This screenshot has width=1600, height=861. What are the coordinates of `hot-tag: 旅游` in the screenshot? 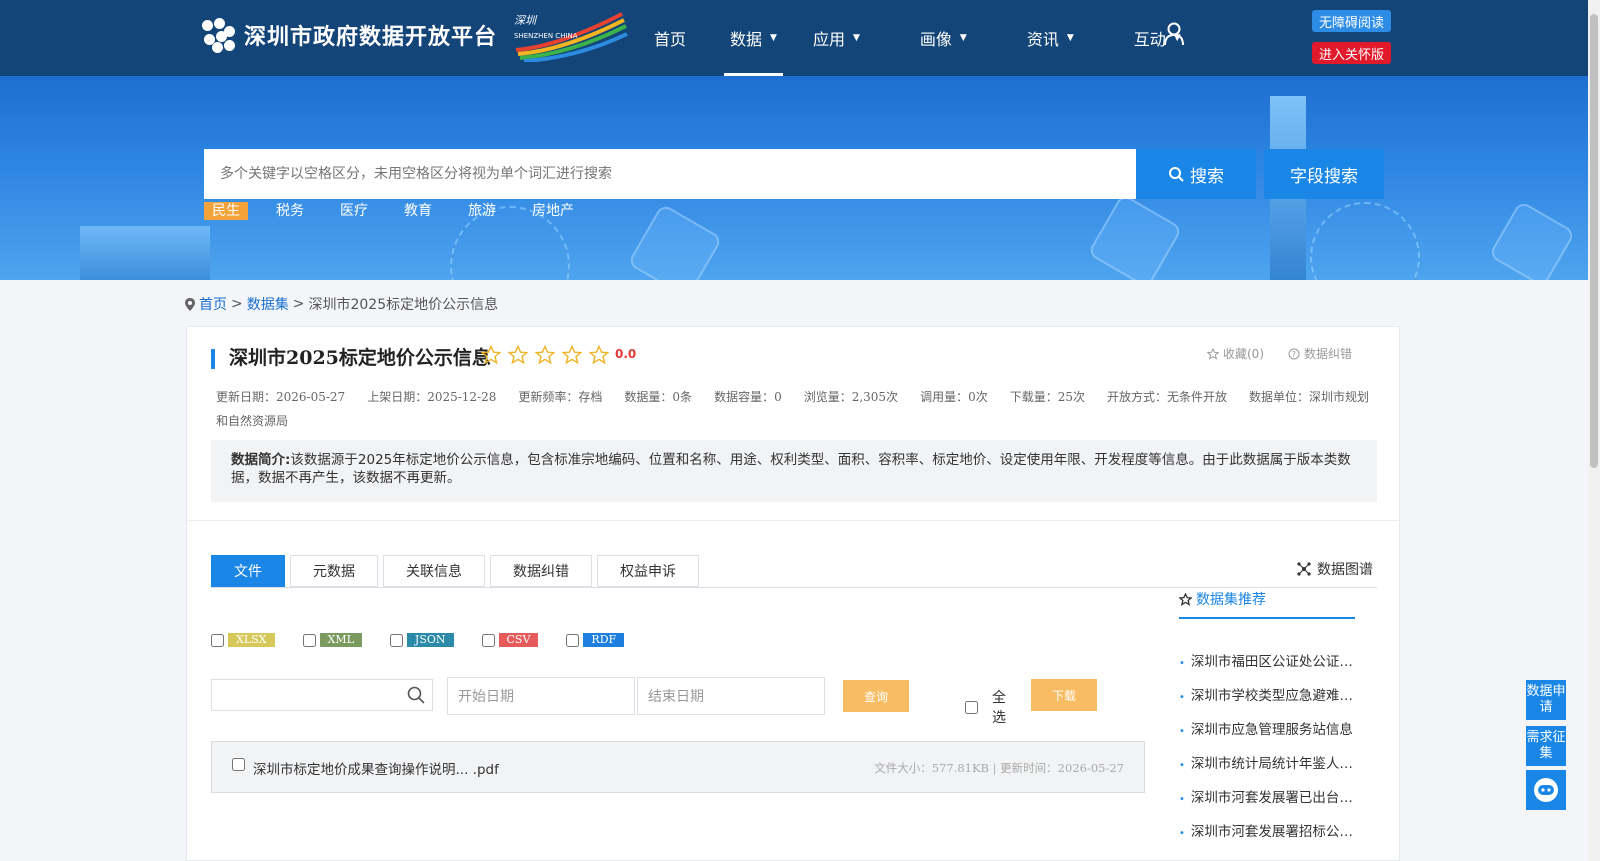 It's located at (482, 211).